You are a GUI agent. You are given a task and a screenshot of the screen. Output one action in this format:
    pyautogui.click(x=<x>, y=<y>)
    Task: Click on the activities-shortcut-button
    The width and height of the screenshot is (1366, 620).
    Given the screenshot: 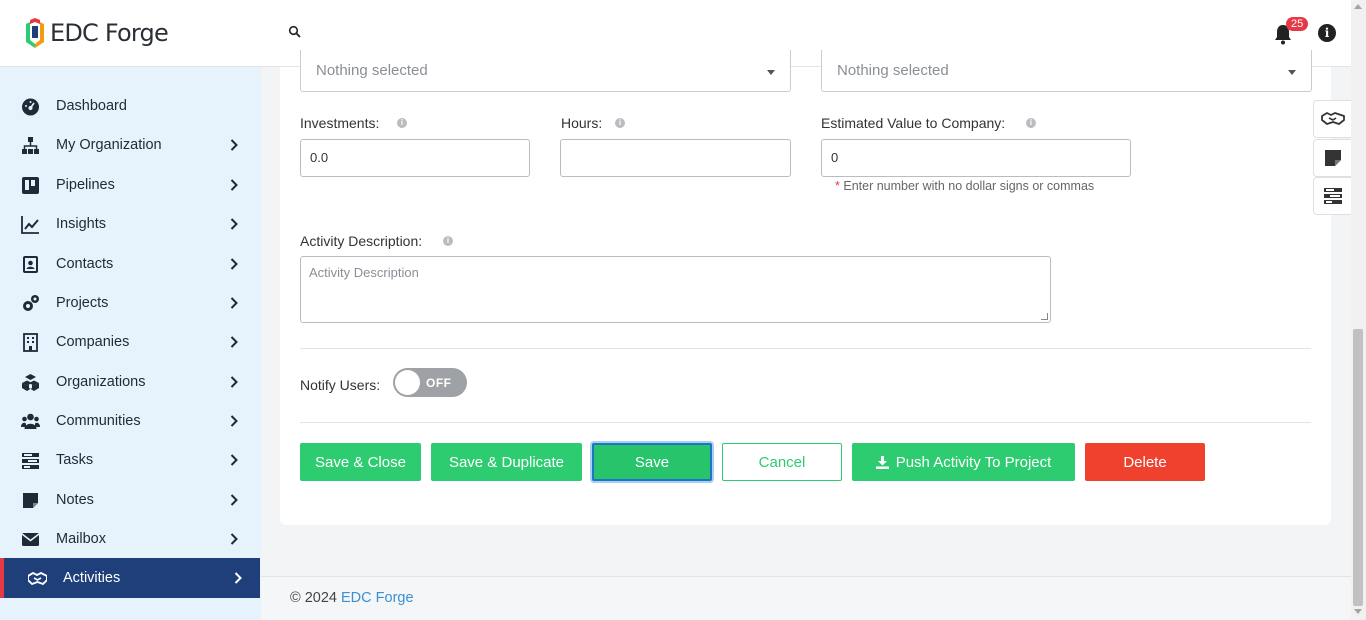 What is the action you would take?
    pyautogui.click(x=1332, y=119)
    